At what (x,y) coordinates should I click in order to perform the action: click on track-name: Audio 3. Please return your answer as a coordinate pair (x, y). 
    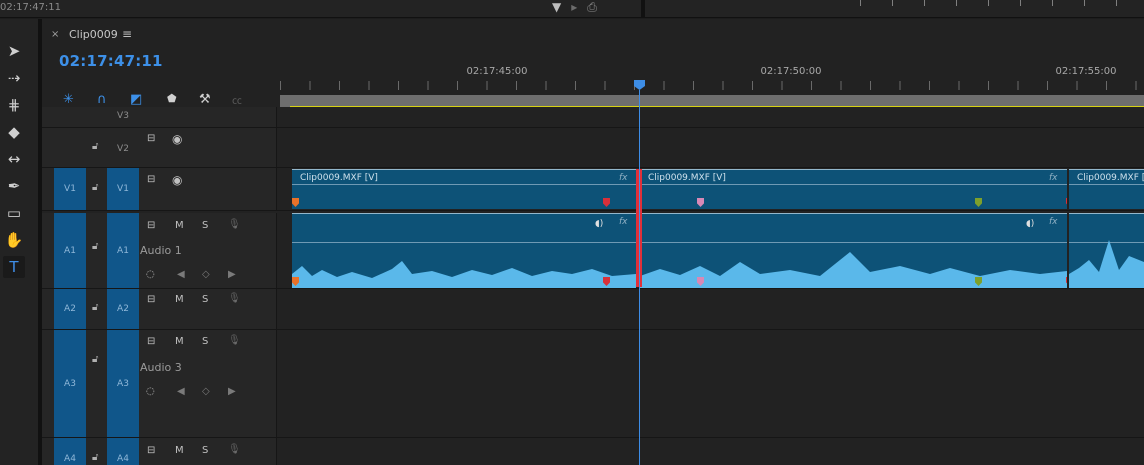
    Looking at the image, I should click on (161, 367).